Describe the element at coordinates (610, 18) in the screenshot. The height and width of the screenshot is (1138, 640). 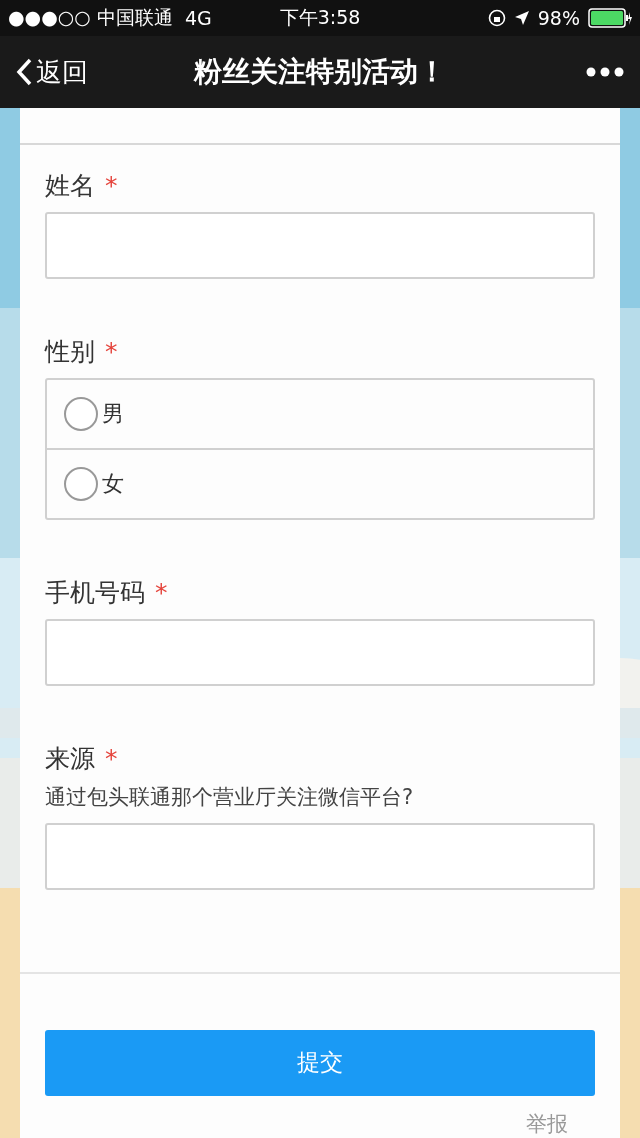
I see `battery-icon` at that location.